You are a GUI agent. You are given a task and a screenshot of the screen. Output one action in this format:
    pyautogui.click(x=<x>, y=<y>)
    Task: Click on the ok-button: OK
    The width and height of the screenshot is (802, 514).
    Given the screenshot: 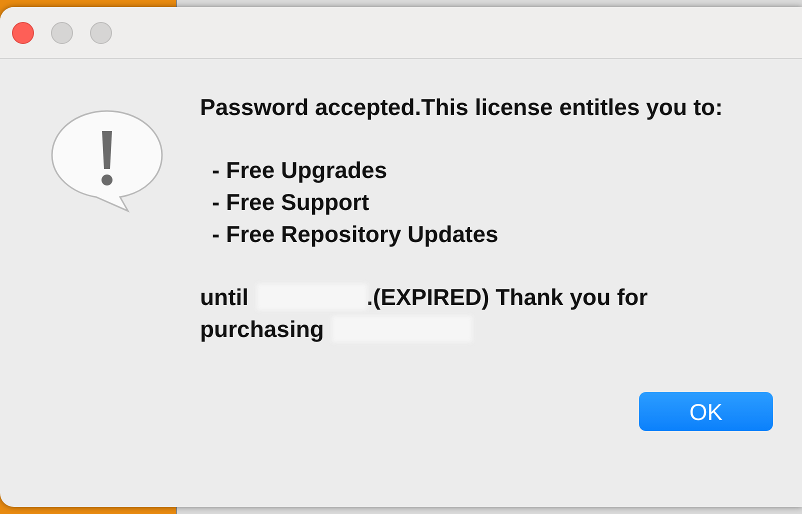 What is the action you would take?
    pyautogui.click(x=706, y=411)
    